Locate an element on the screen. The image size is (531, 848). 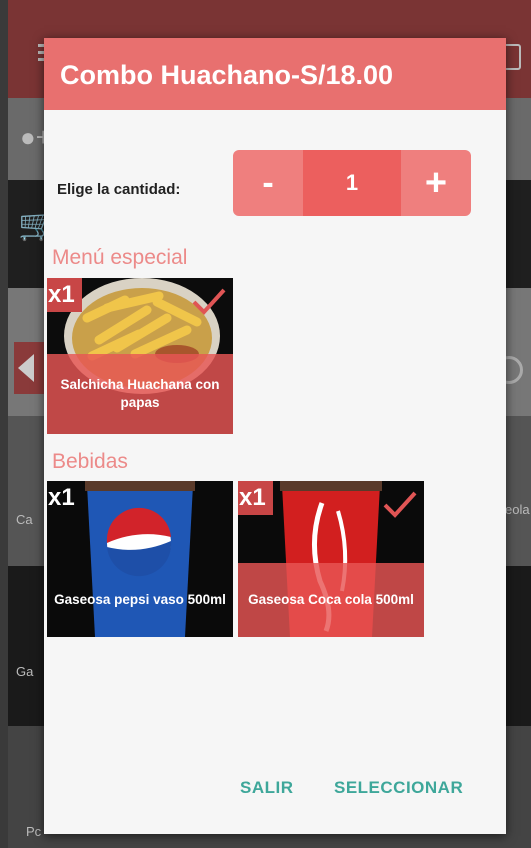
select-button: SELECCIONAR is located at coordinates (398, 788).